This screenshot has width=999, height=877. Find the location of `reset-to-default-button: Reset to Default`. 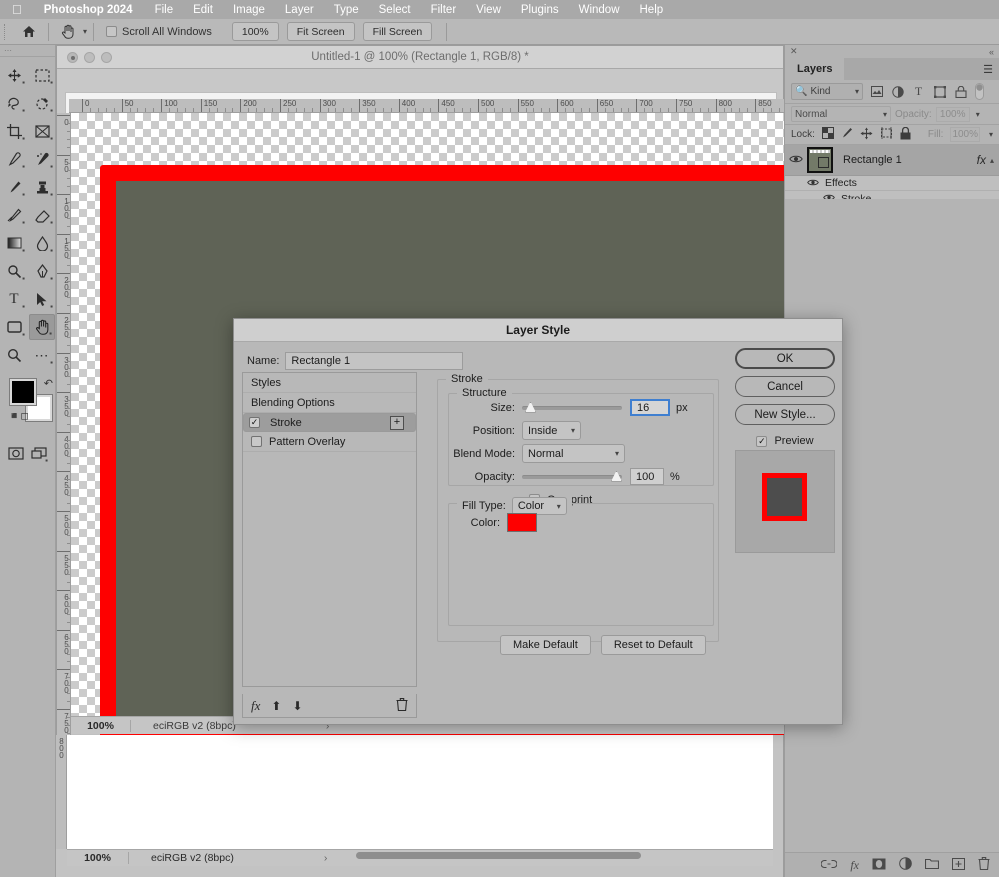

reset-to-default-button: Reset to Default is located at coordinates (653, 645).